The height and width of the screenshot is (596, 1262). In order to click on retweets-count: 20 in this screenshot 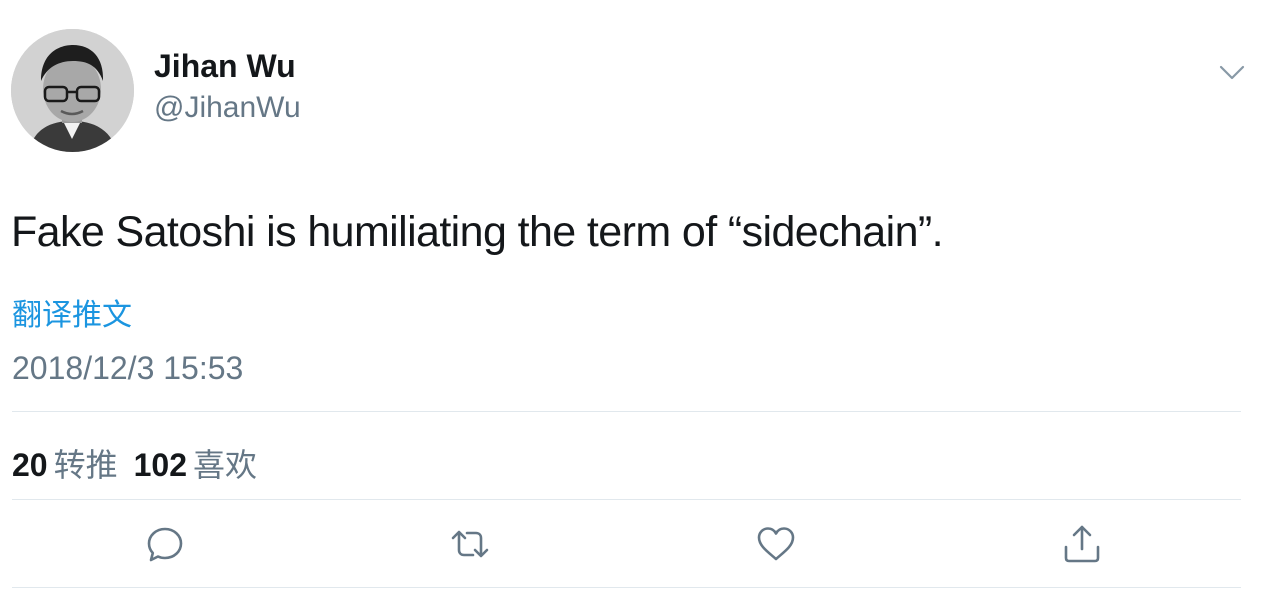, I will do `click(30, 465)`.